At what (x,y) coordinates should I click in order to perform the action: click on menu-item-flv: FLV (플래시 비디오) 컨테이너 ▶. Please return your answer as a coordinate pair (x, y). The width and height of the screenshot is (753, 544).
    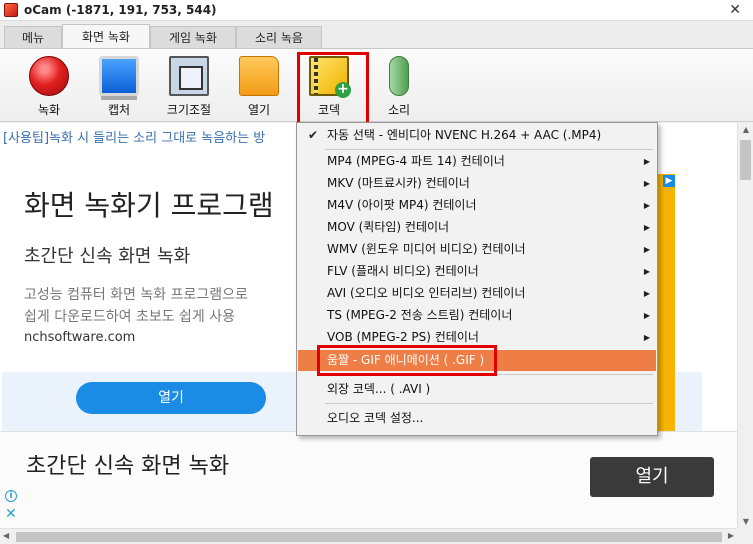
    Looking at the image, I should click on (477, 271).